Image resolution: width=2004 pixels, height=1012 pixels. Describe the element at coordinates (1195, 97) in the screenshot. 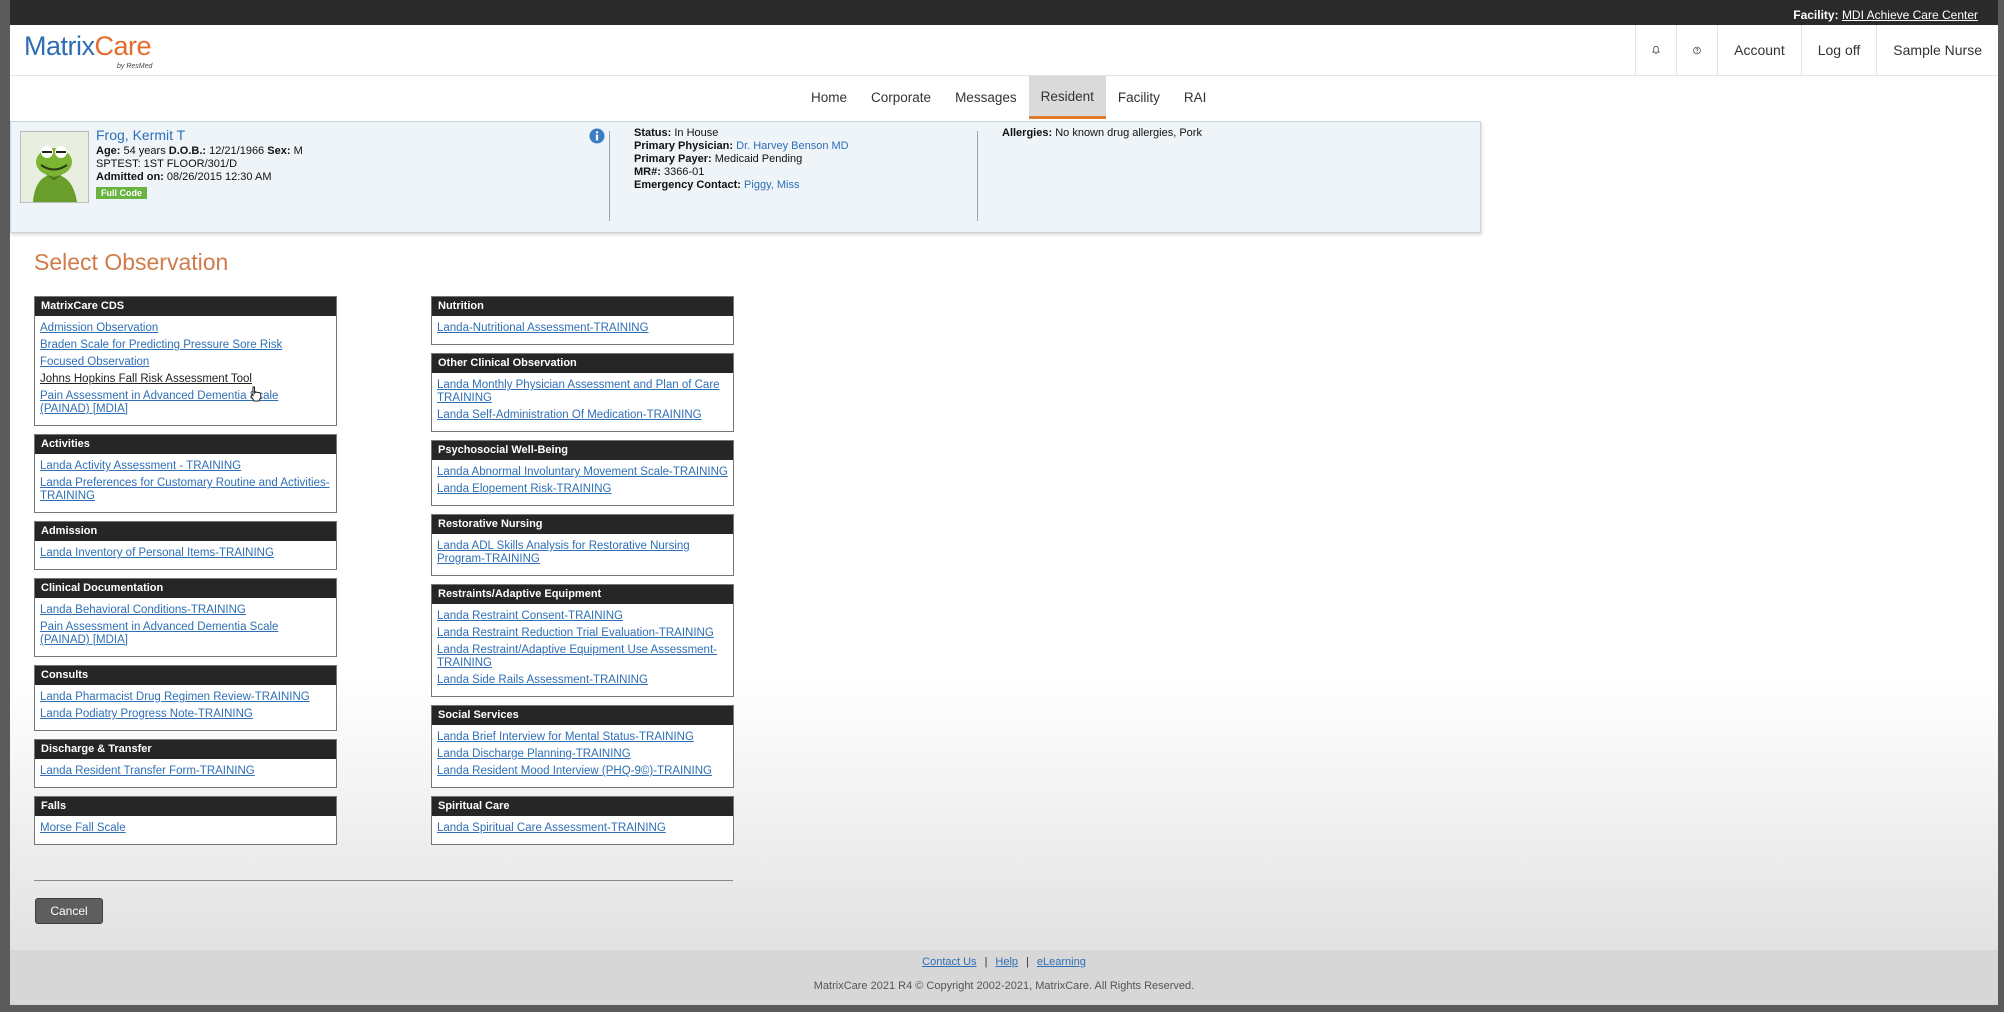

I see `tab-rai: RAI` at that location.